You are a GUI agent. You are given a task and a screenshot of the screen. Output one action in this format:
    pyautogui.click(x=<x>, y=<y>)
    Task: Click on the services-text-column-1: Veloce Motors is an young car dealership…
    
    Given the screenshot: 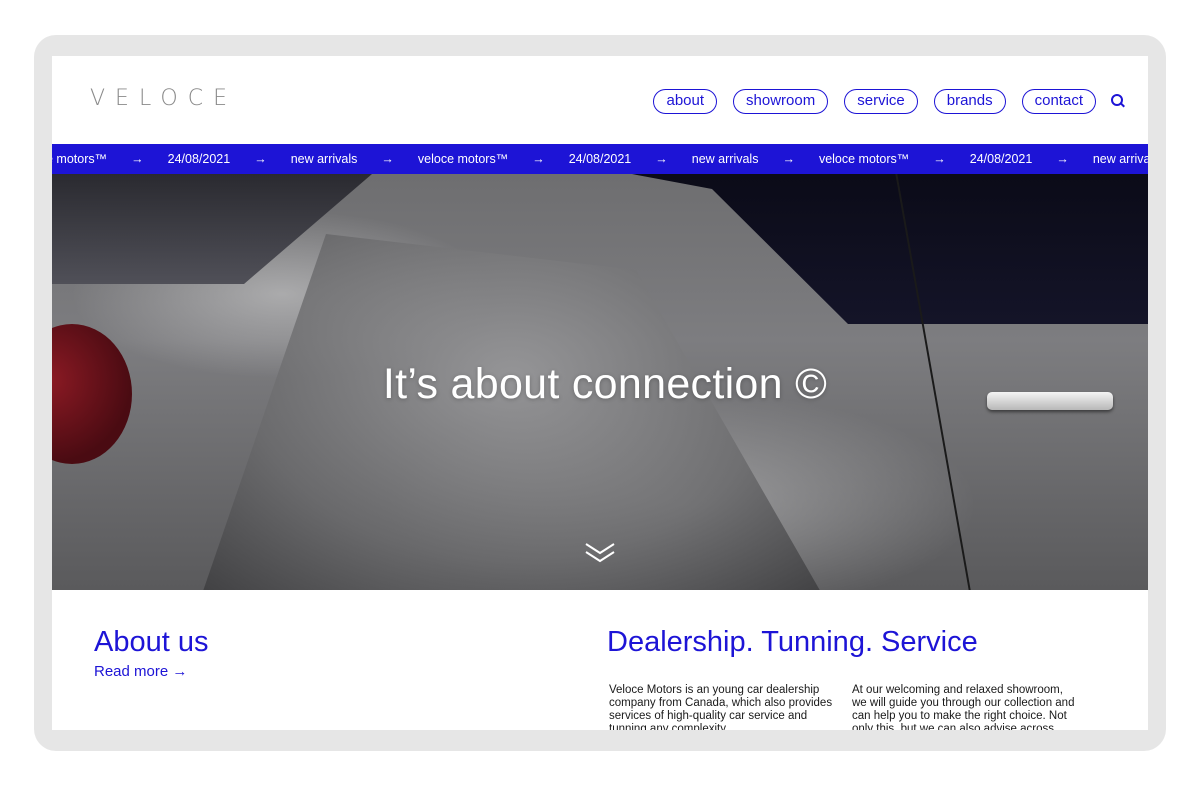 What is the action you would take?
    pyautogui.click(x=721, y=707)
    